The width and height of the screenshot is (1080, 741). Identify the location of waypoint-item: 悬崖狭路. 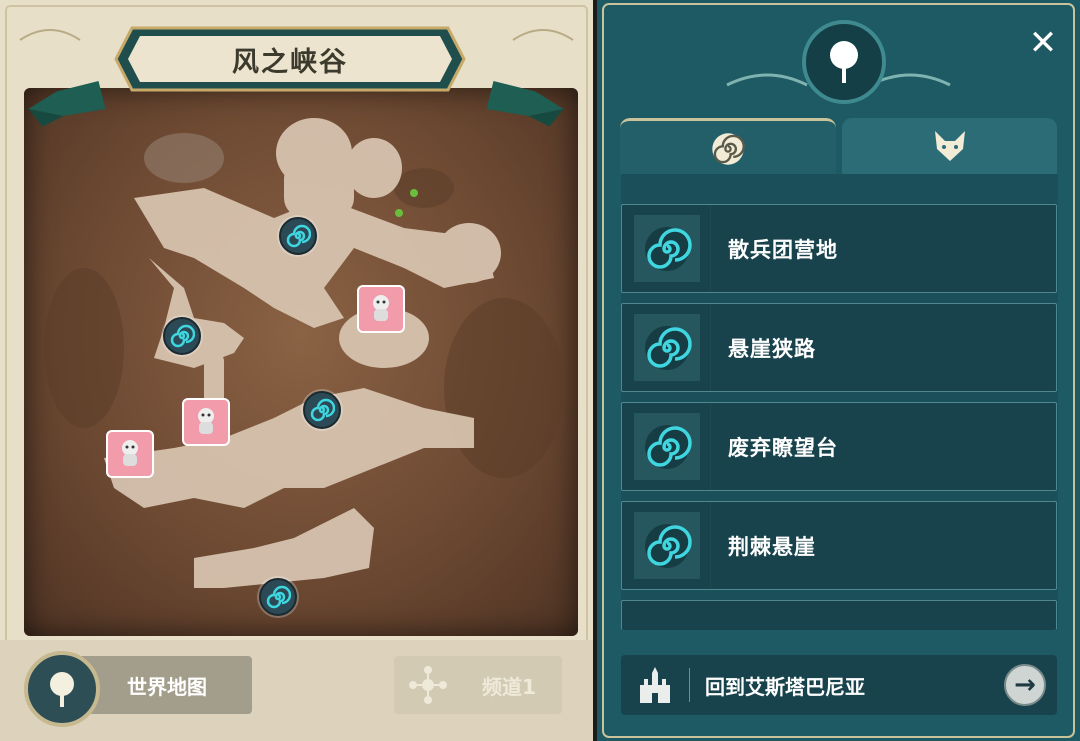
(839, 347).